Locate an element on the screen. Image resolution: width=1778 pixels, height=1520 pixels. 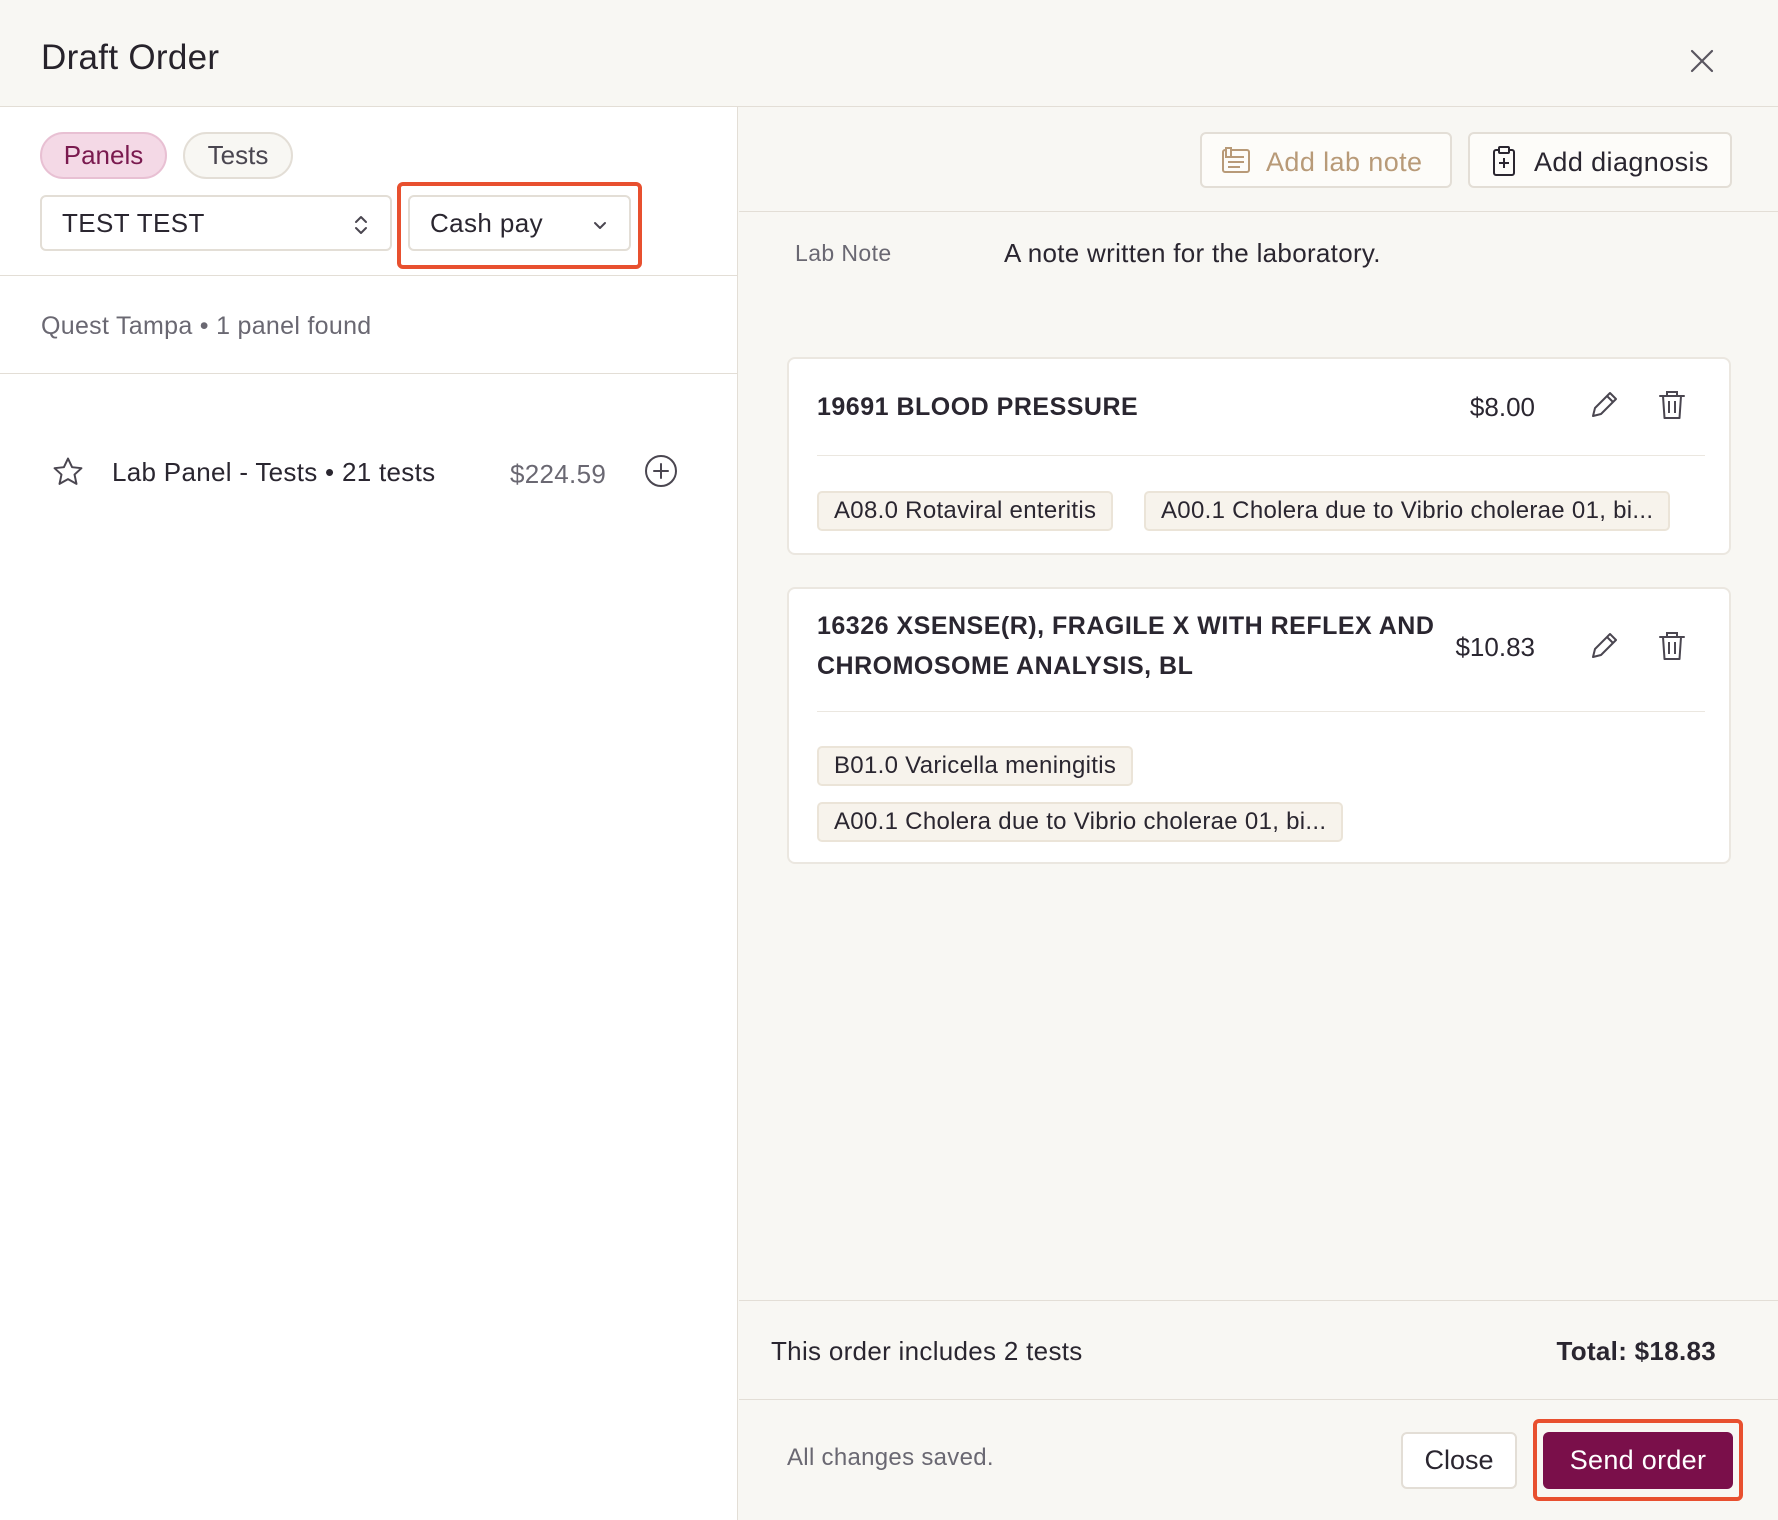
test-name: 19691 BLOOD PRESSURE is located at coordinates (978, 407).